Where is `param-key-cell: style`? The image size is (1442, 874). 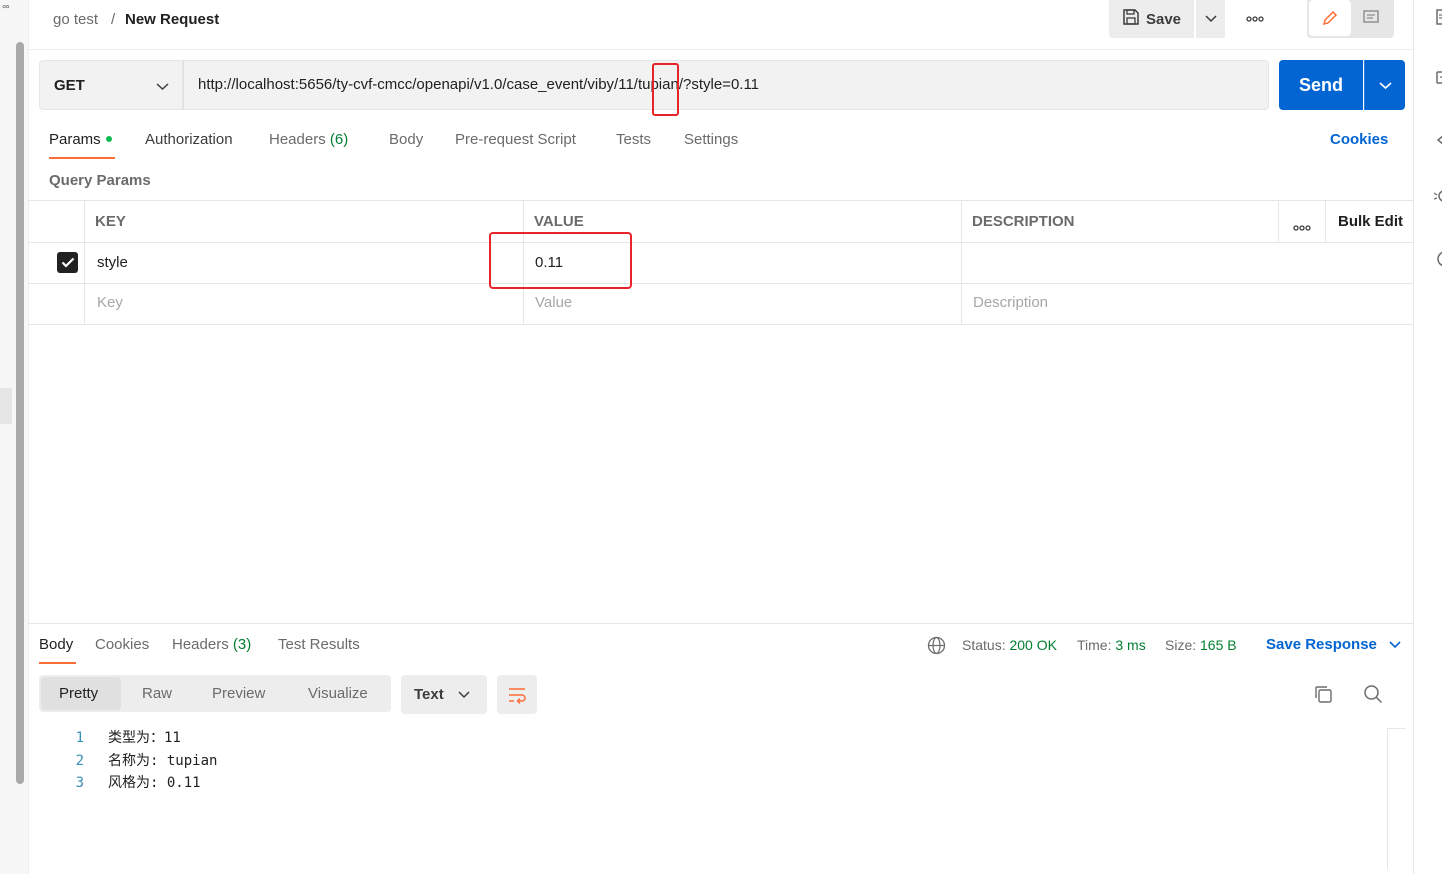 param-key-cell: style is located at coordinates (112, 263).